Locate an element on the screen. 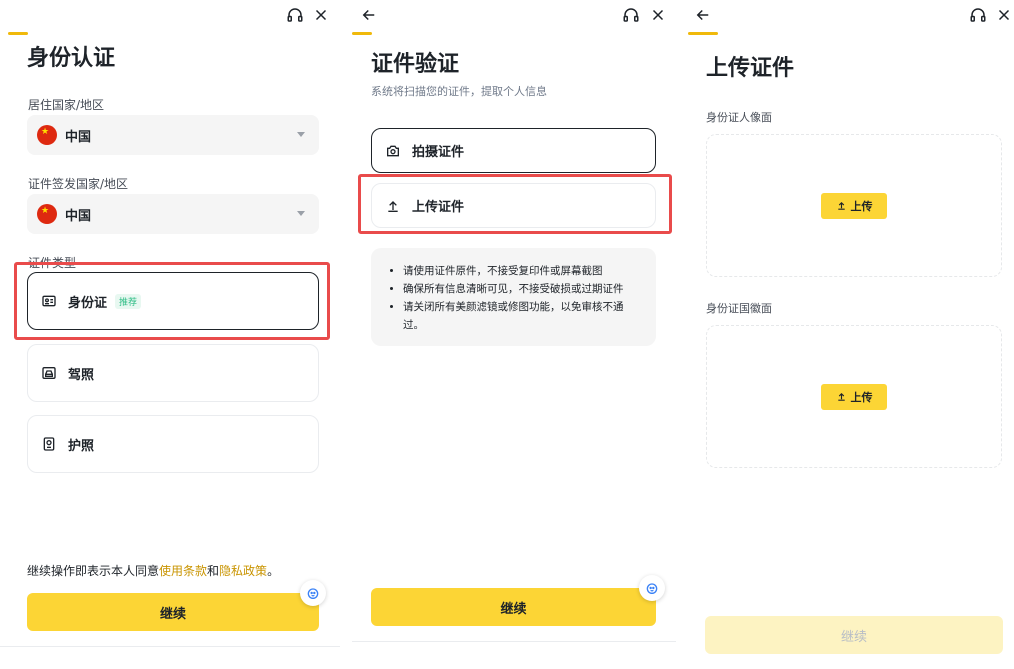 The width and height of the screenshot is (1014, 669). page-subtitle: 系统将扫描您的证件，提取个人信息 is located at coordinates (459, 91).